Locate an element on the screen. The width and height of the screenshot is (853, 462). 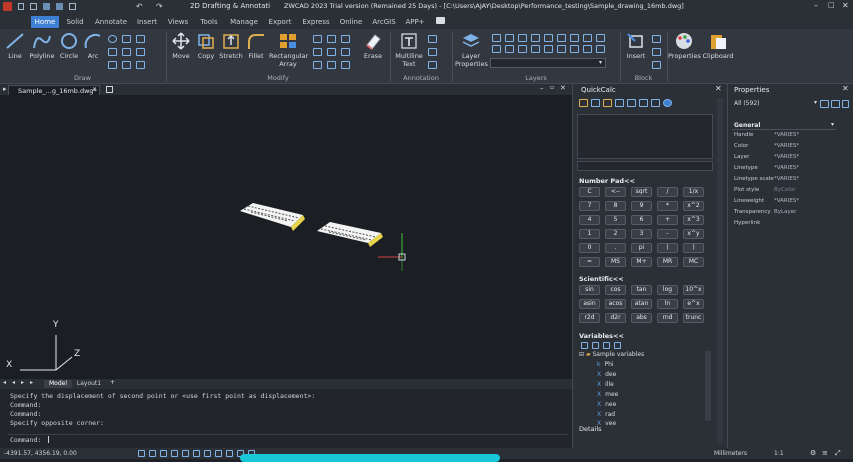
otrack-toggle-icon is located at coordinates (196, 453).